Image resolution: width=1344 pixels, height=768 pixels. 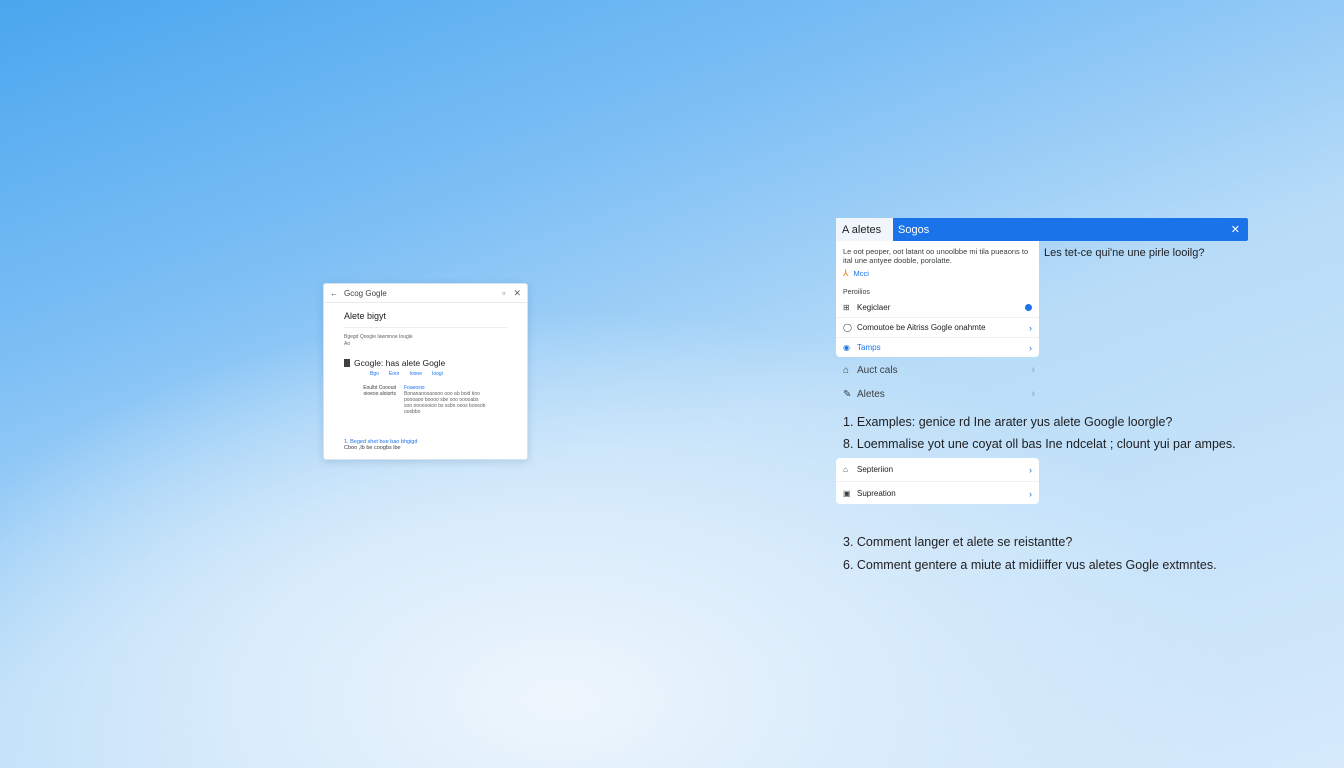 What do you see at coordinates (869, 347) in the screenshot?
I see `list-item-label: Tamps` at bounding box center [869, 347].